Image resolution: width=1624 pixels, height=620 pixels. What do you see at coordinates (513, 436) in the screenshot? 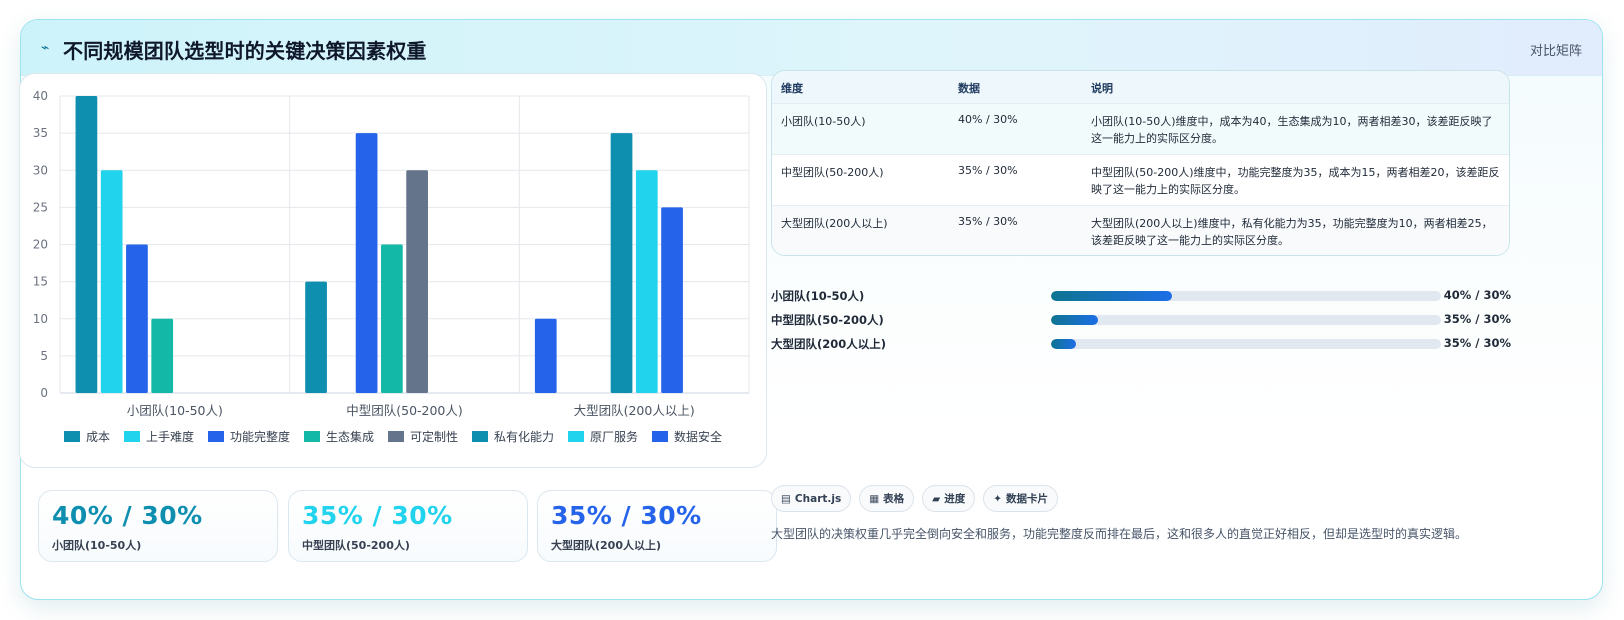
I see `legend-item: 私有化能力` at bounding box center [513, 436].